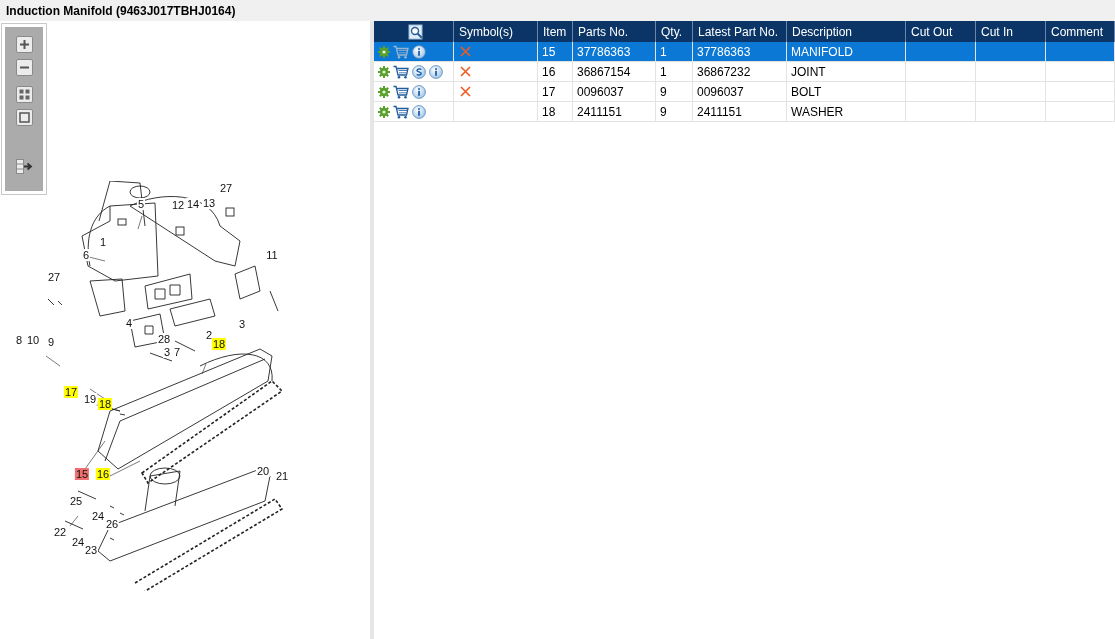 This screenshot has width=1115, height=639. I want to click on table-cell: 36867232, so click(740, 72).